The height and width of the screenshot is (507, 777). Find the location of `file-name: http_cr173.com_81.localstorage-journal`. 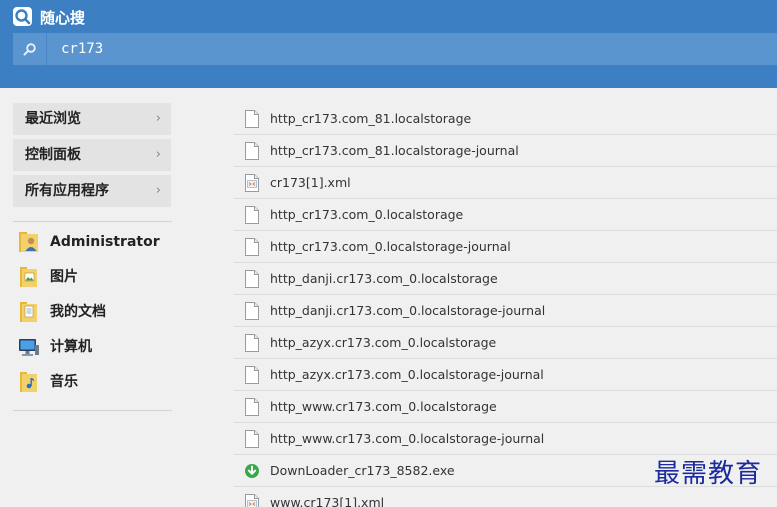

file-name: http_cr173.com_81.localstorage-journal is located at coordinates (394, 150).